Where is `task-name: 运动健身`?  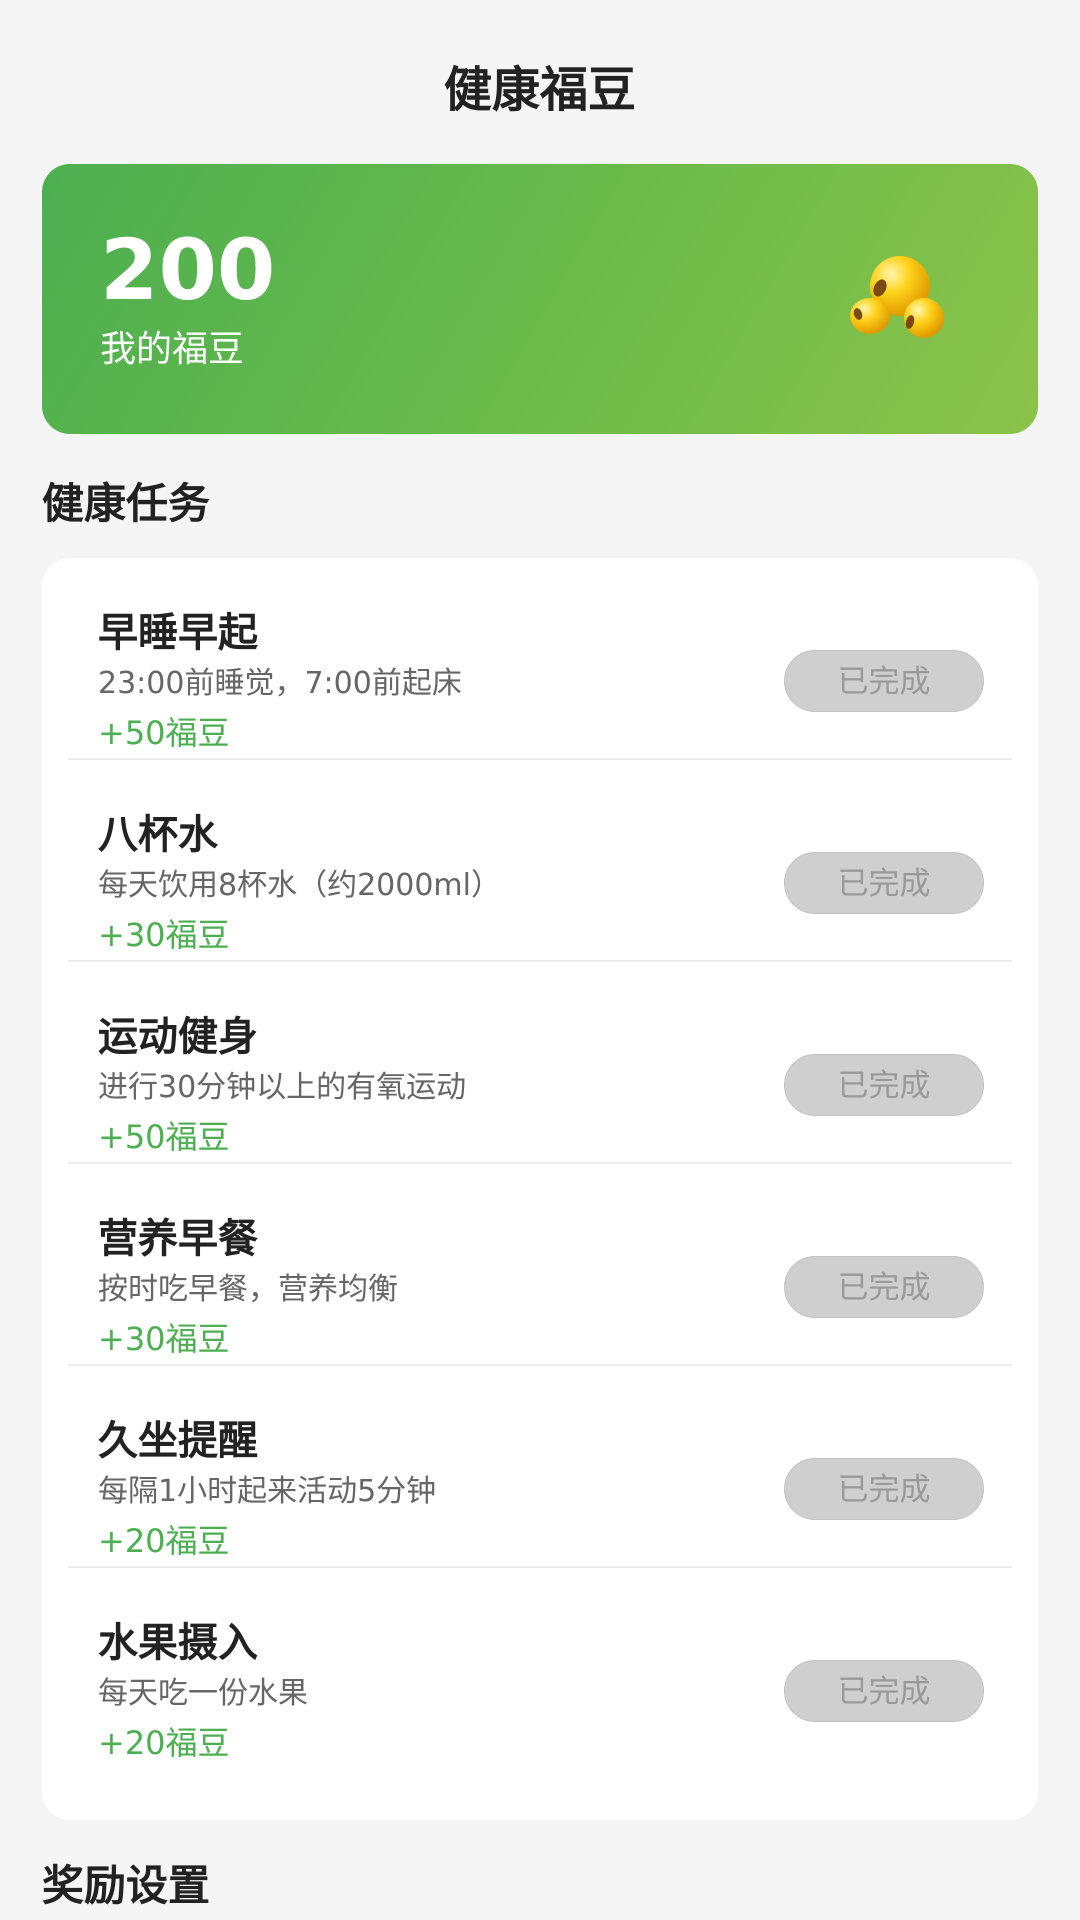
task-name: 运动健身 is located at coordinates (178, 1037).